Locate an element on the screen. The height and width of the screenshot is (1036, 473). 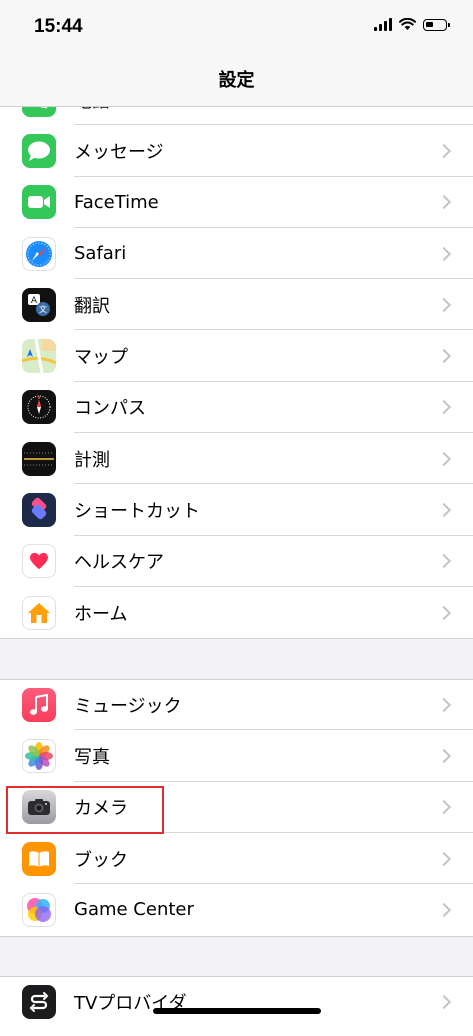
settings-row-safari: Safari is located at coordinates (236, 254).